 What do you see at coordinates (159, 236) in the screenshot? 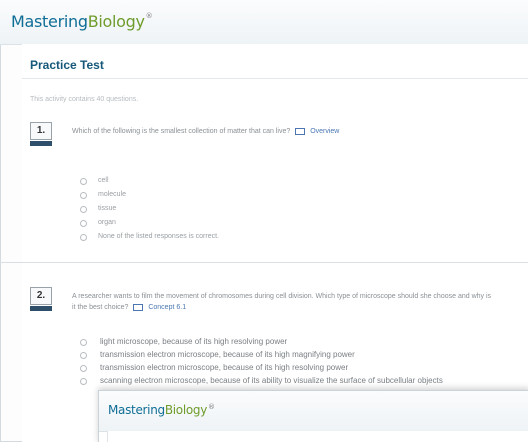
I see `answer-option-label: None of the listed responses is correct.` at bounding box center [159, 236].